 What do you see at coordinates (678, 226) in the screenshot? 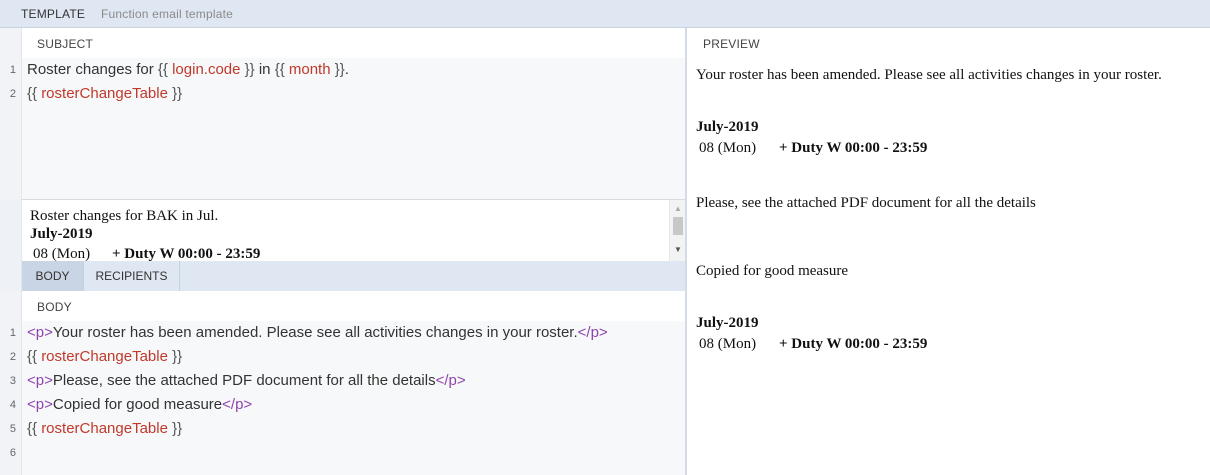
I see `scroll-thumb` at bounding box center [678, 226].